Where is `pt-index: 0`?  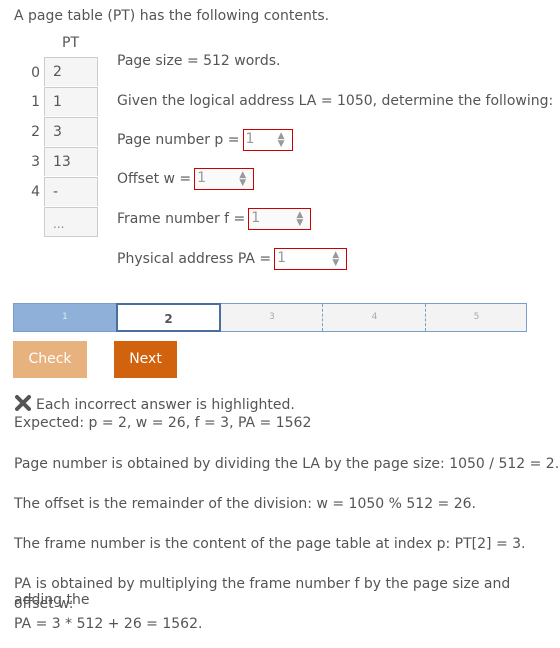
pt-index: 0 is located at coordinates (35, 73).